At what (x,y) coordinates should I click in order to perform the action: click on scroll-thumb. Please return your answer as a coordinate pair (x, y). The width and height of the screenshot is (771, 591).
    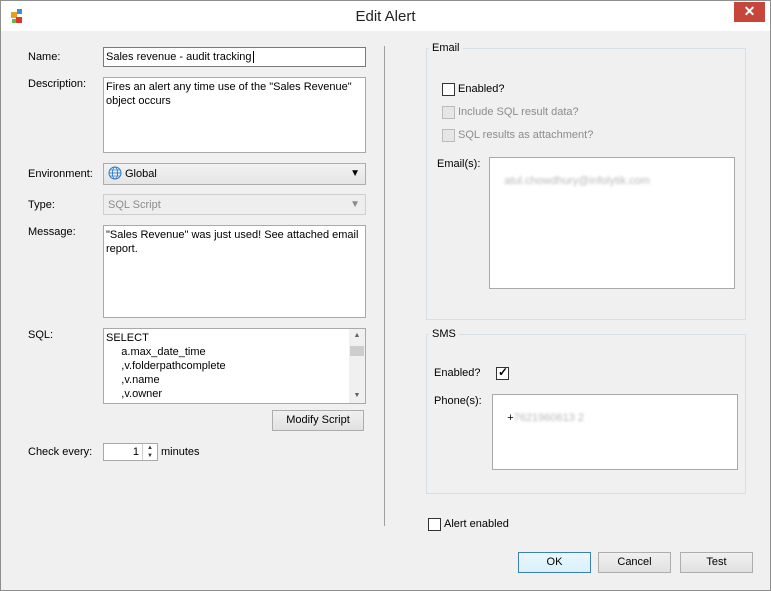
    Looking at the image, I should click on (357, 351).